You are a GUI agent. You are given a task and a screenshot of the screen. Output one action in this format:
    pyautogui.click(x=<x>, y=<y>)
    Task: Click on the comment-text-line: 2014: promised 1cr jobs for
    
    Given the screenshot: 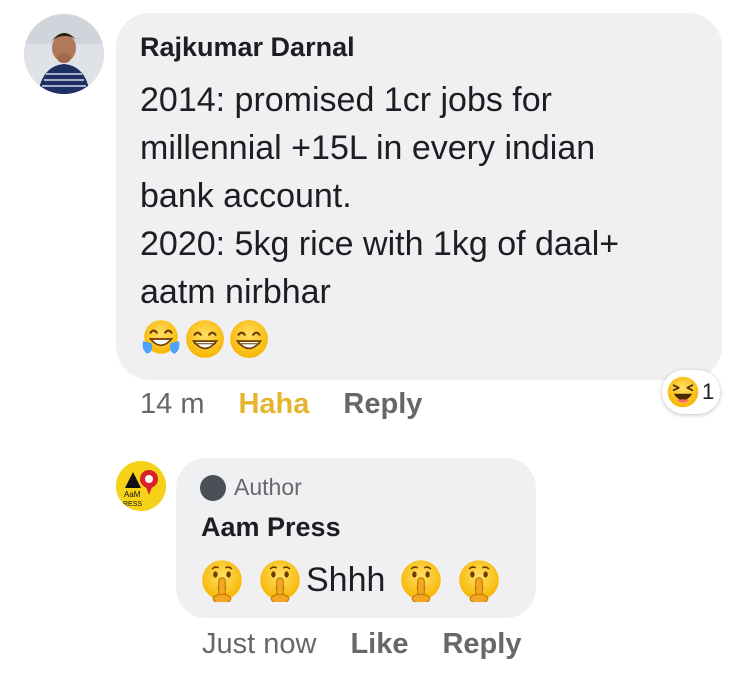 What is the action you would take?
    pyautogui.click(x=346, y=100)
    